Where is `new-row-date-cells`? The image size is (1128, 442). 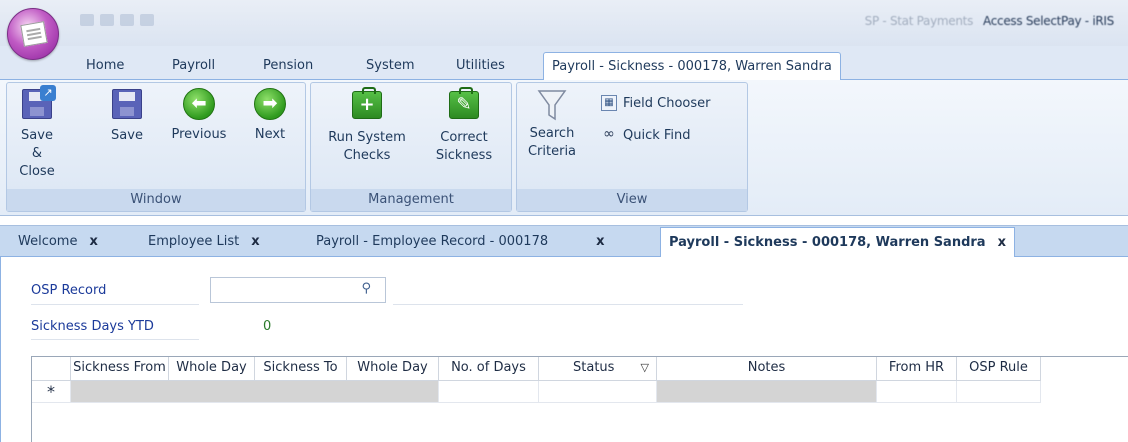 new-row-date-cells is located at coordinates (255, 392).